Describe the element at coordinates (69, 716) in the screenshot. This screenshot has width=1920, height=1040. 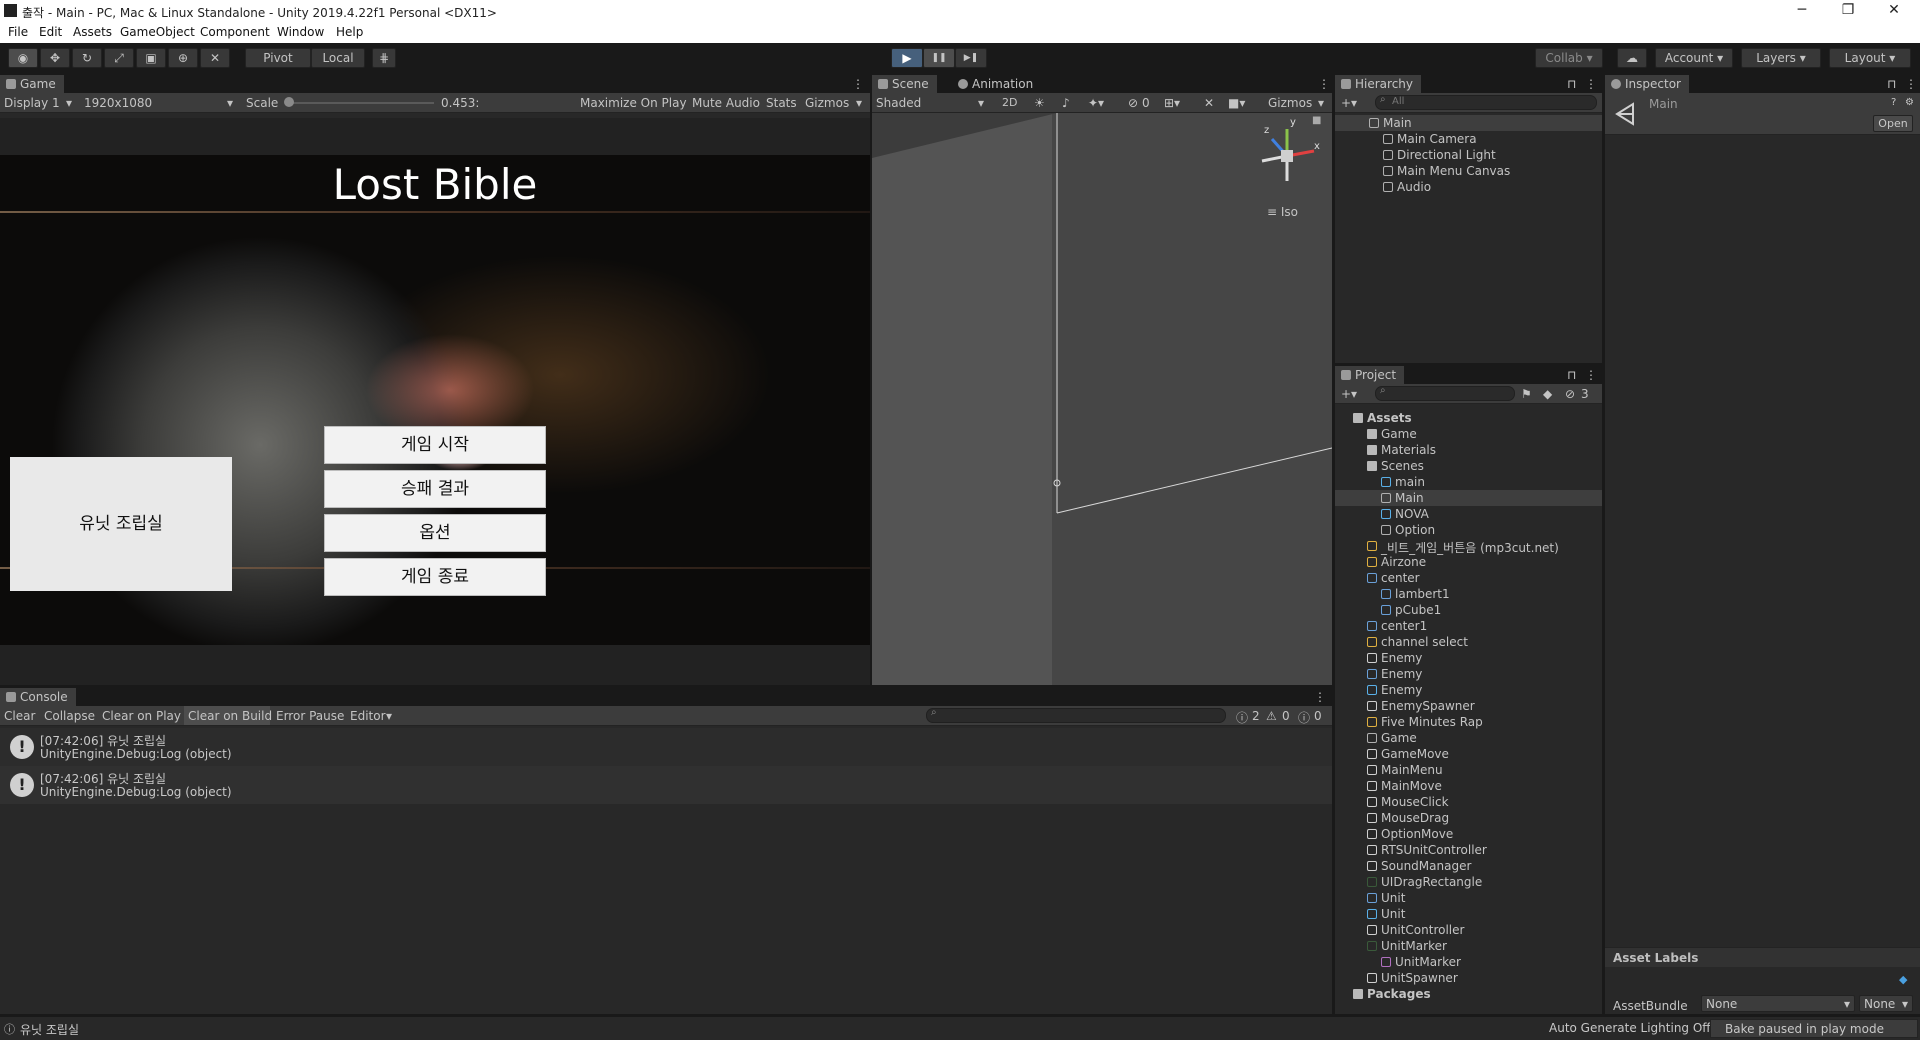
I see `collapse-toggle: Collapse` at that location.